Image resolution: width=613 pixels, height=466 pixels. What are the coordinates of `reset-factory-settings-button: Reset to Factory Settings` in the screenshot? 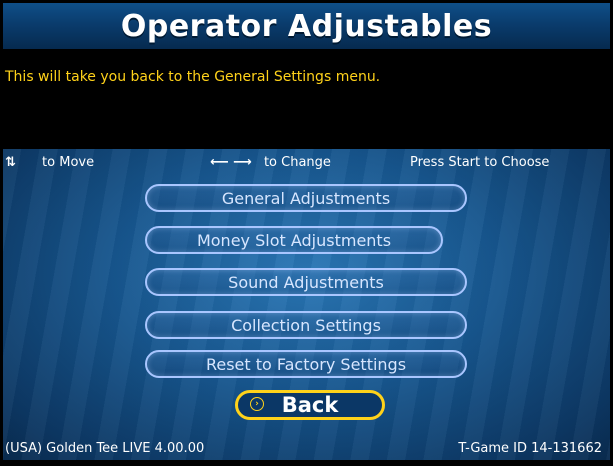 It's located at (306, 364).